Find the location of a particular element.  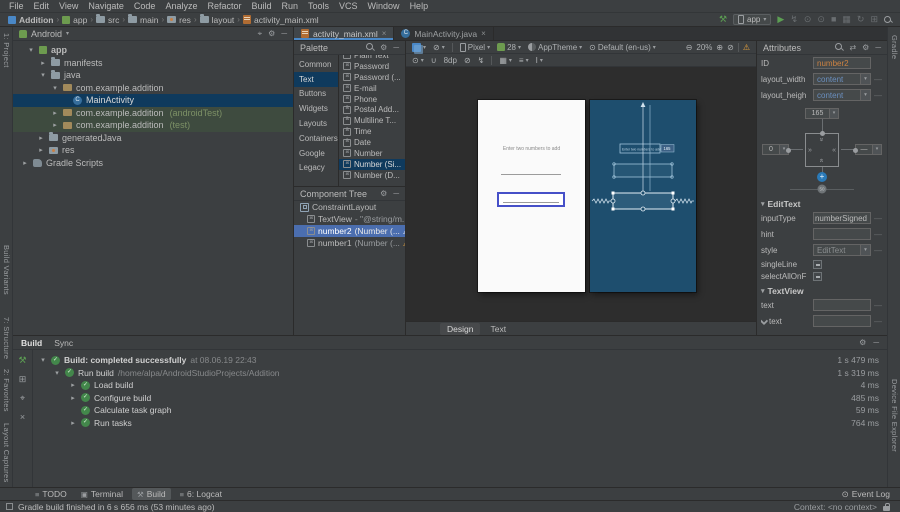

tree-item-manifests: ▸ manifests is located at coordinates (153, 63).